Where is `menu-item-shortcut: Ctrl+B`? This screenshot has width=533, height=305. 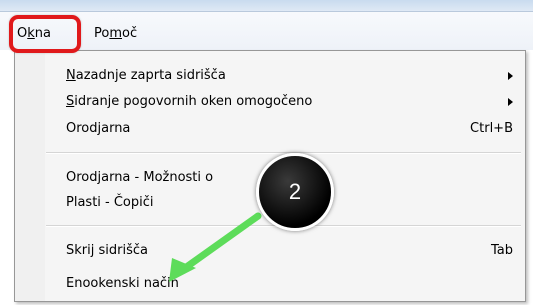
menu-item-shortcut: Ctrl+B is located at coordinates (491, 128).